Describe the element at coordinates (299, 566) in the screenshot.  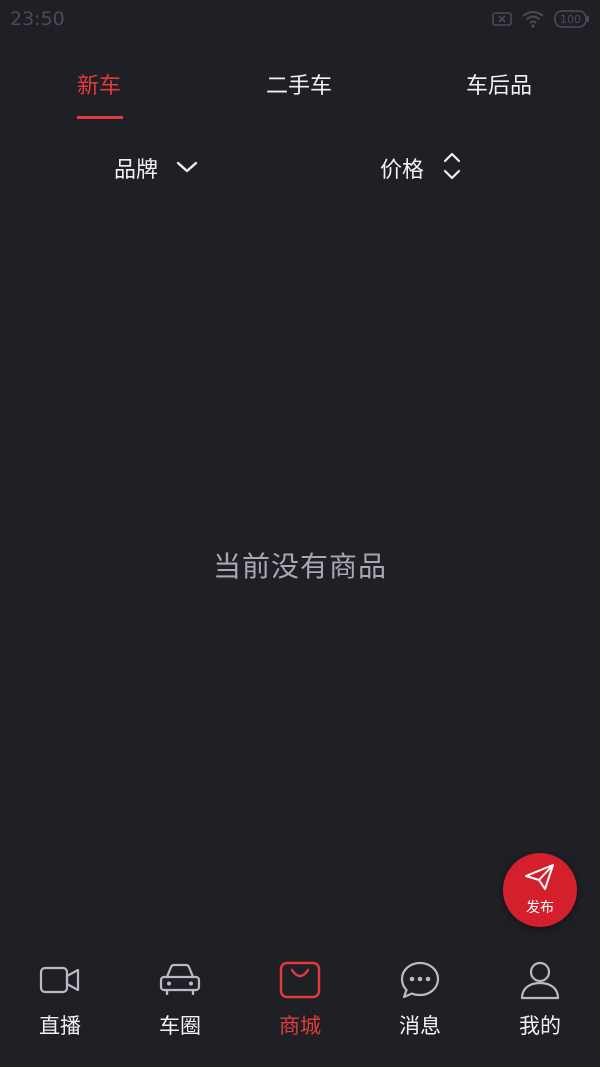
I see `empty-state-message: 当前没有商品` at that location.